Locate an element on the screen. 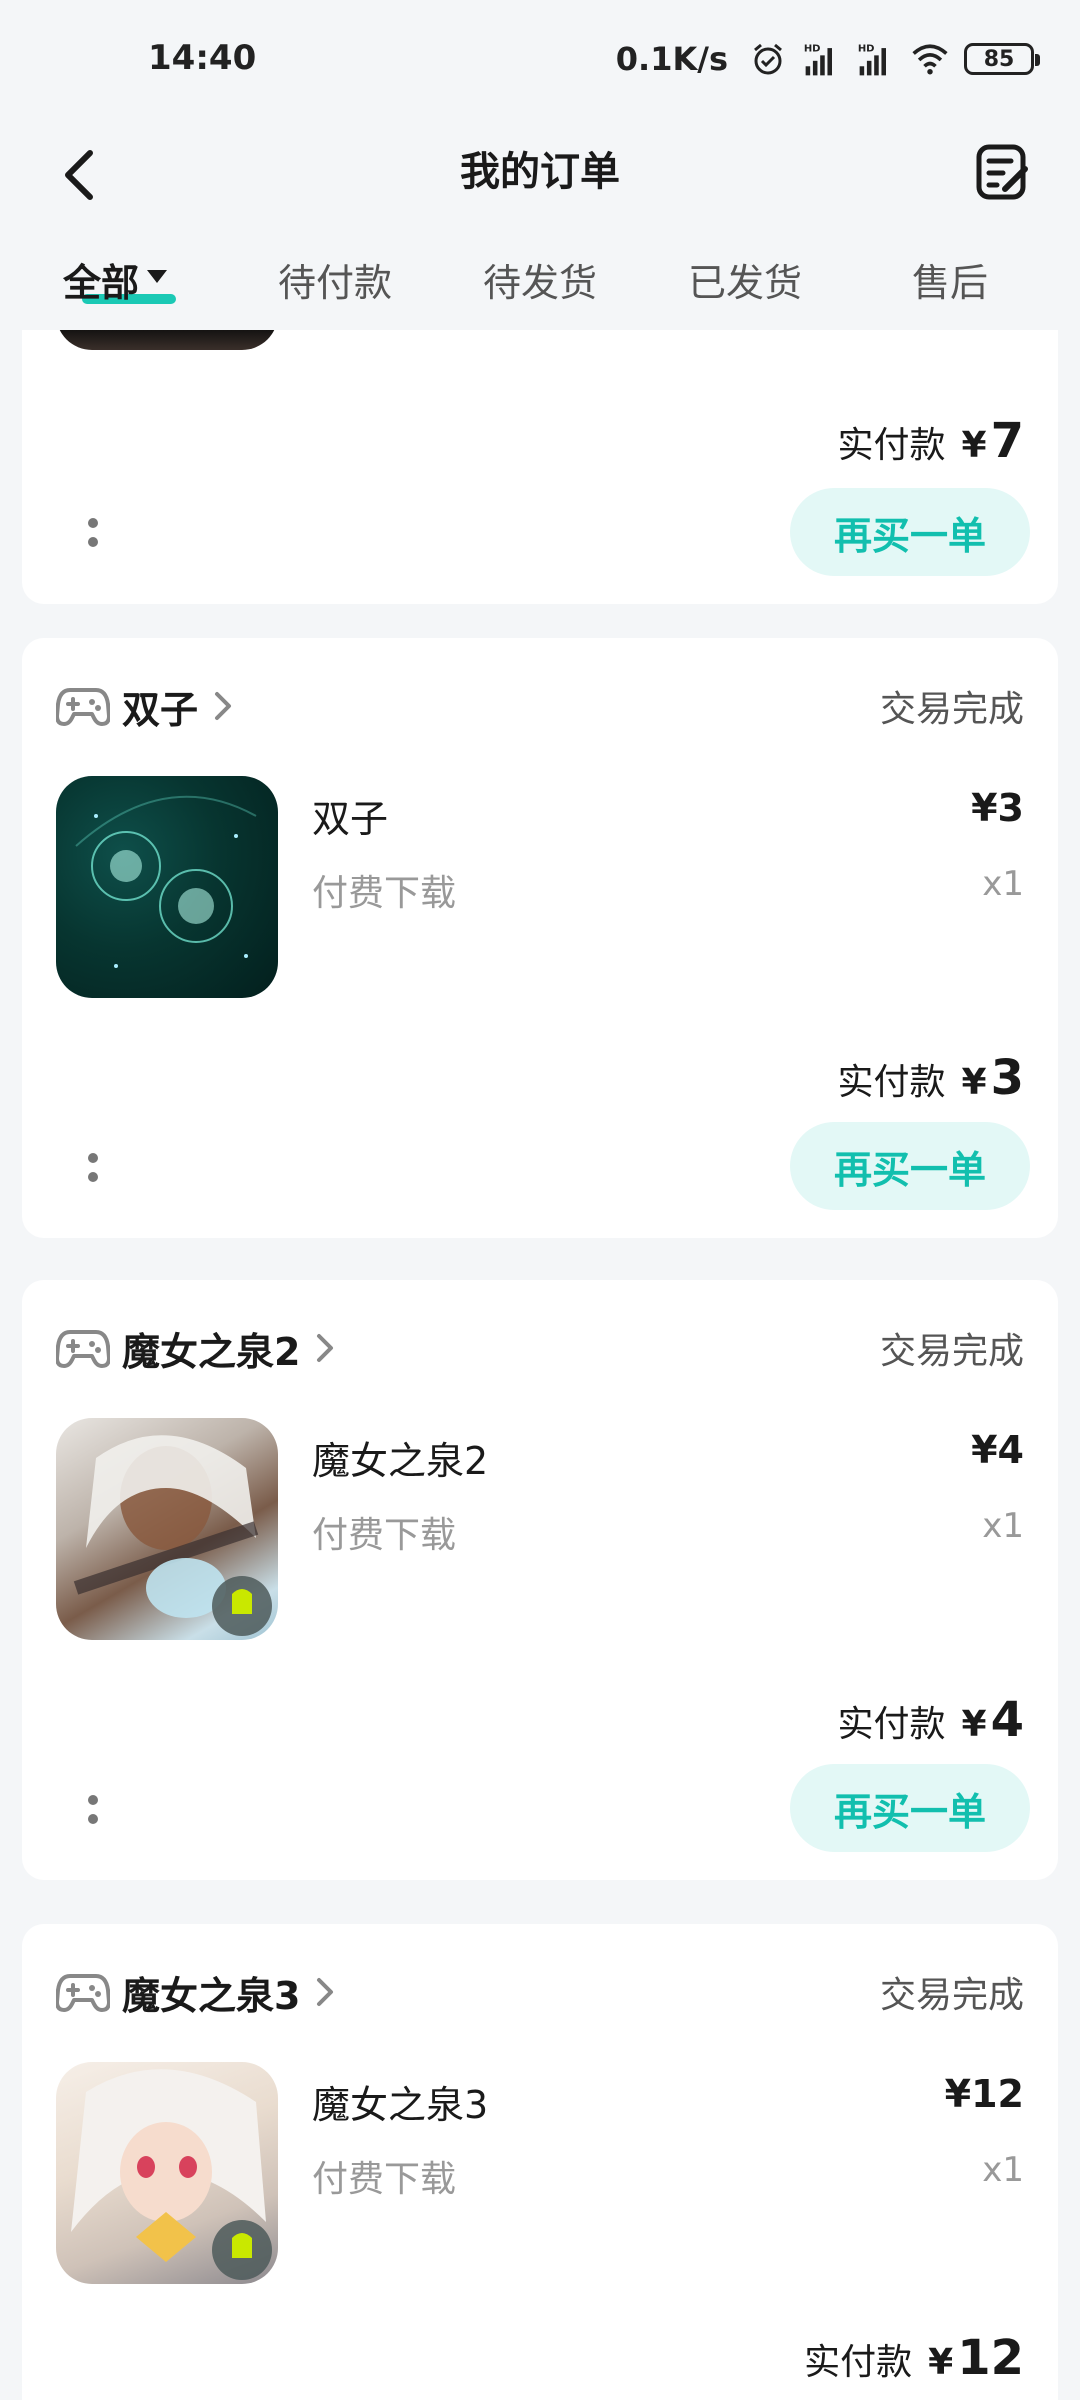 This screenshot has width=1080, height=2400. order-item: 魔女之泉2 付费下载 ¥4 x1 is located at coordinates (540, 1529).